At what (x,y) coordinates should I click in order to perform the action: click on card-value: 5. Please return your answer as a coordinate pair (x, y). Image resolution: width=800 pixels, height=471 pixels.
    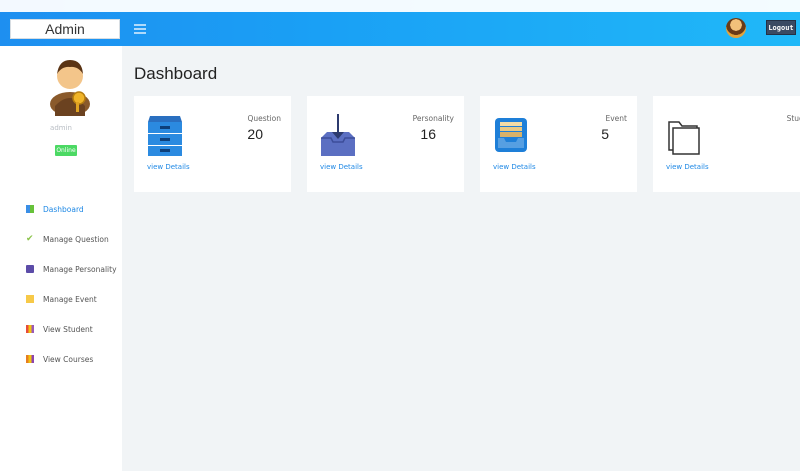
    Looking at the image, I should click on (605, 134).